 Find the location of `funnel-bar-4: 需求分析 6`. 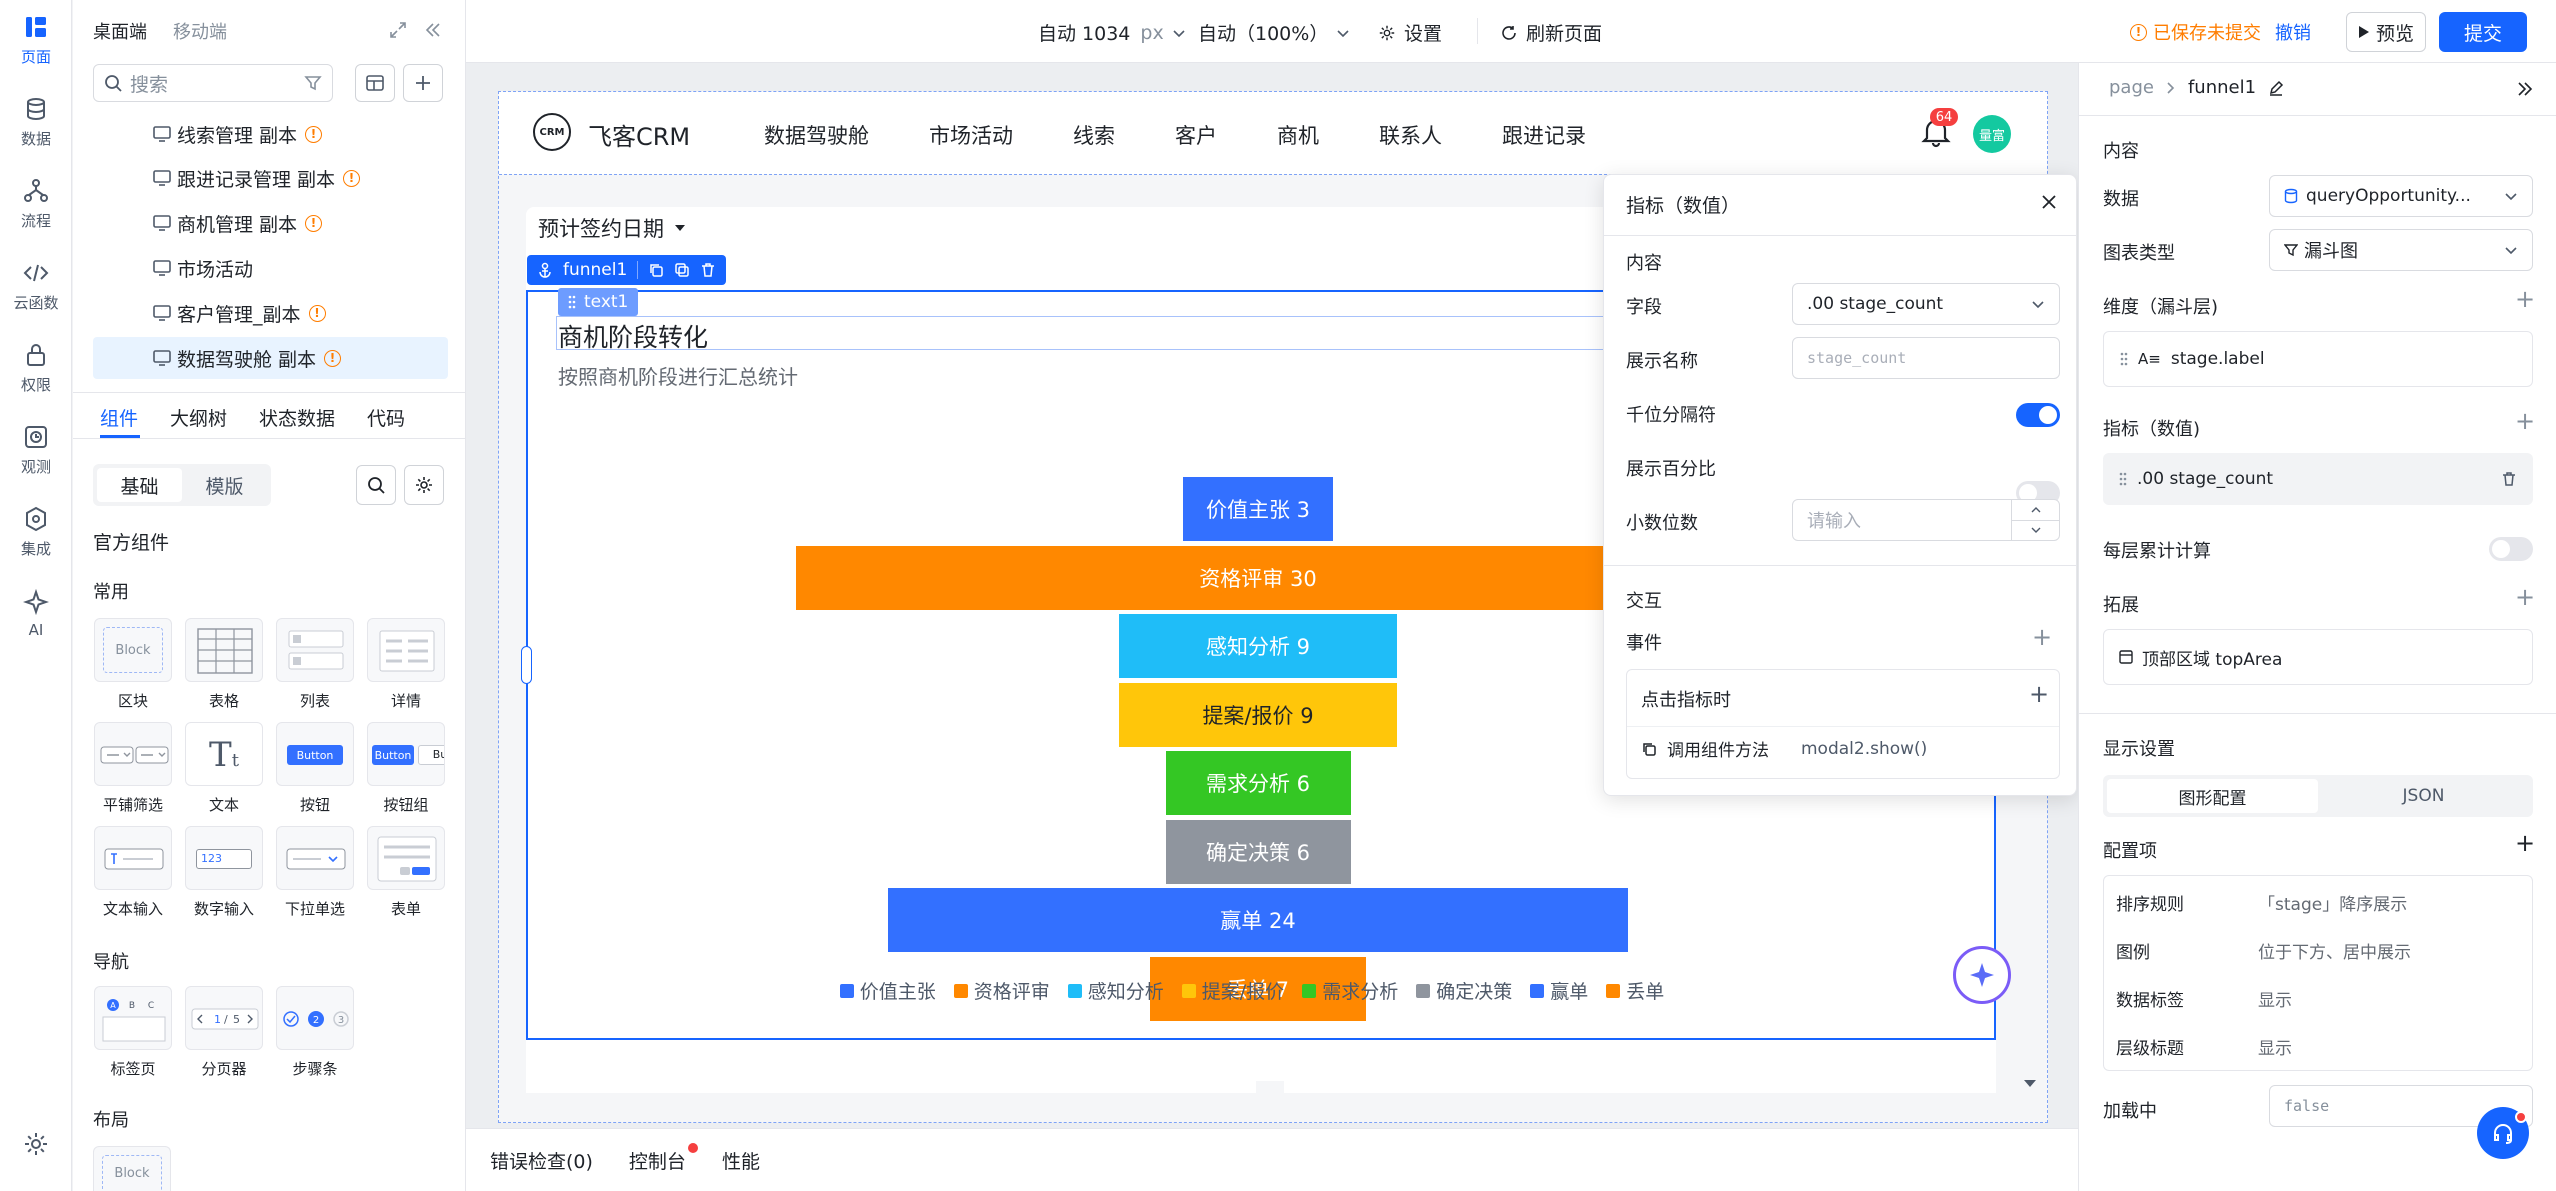

funnel-bar-4: 需求分析 6 is located at coordinates (1258, 783).